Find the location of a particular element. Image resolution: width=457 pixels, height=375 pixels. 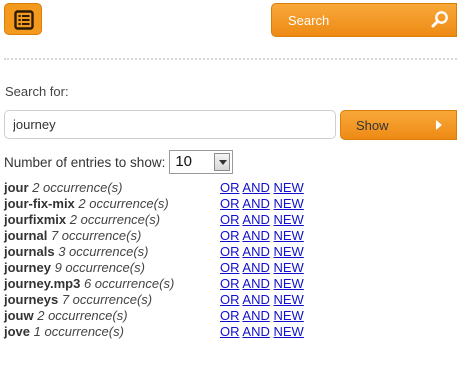

list-item: journey.mp3 6 occurrence(s) OR AND NEW is located at coordinates (169, 284).